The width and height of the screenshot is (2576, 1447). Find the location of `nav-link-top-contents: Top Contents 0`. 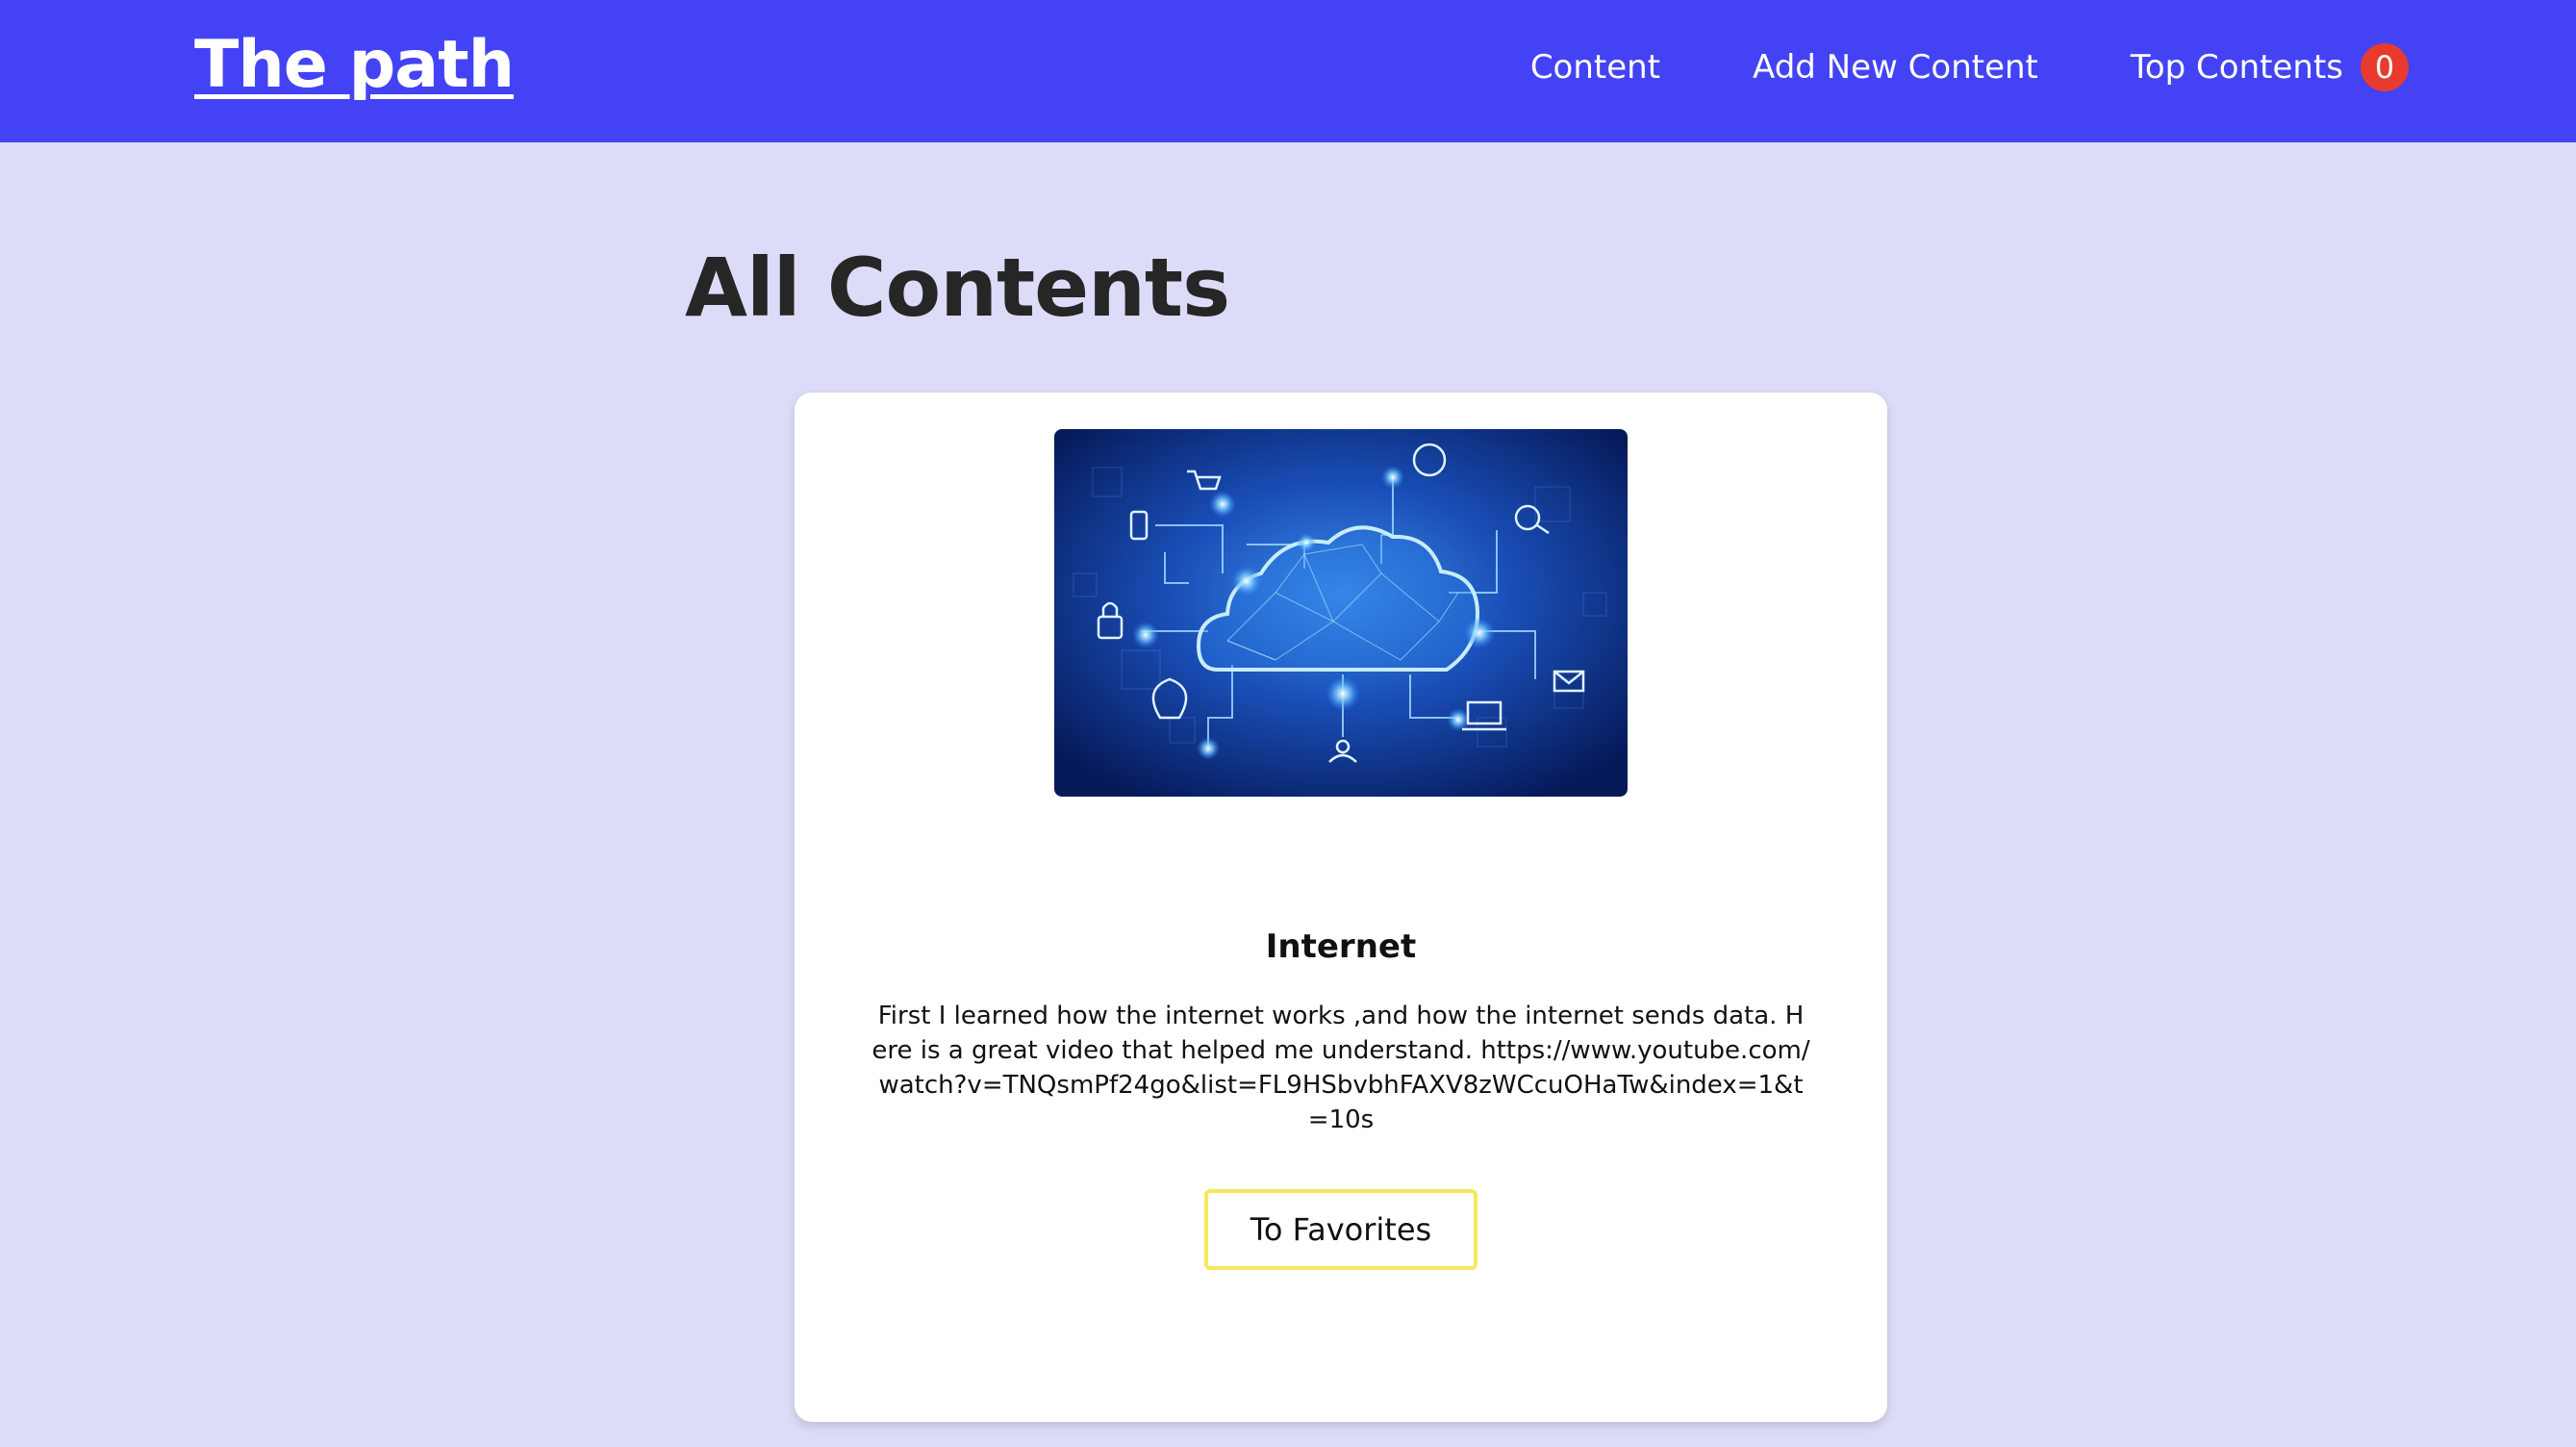

nav-link-top-contents: Top Contents 0 is located at coordinates (2270, 67).